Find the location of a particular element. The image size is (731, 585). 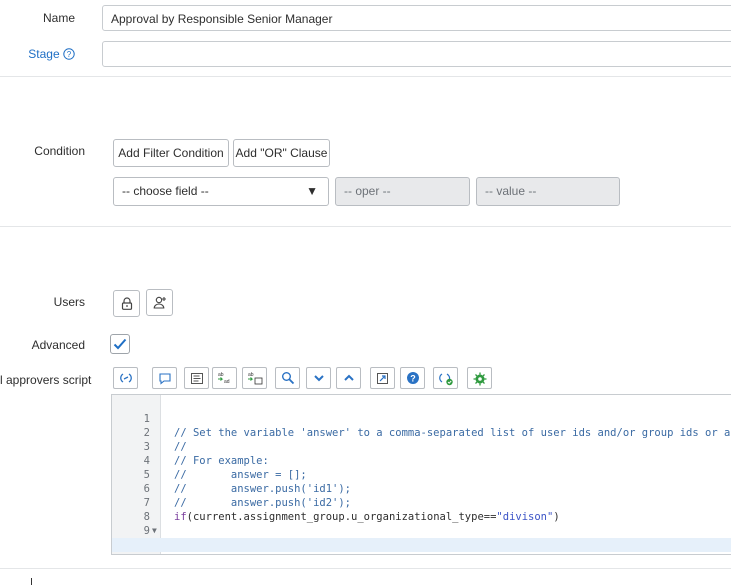

code-line: 8 ▼ { is located at coordinates (421, 523).